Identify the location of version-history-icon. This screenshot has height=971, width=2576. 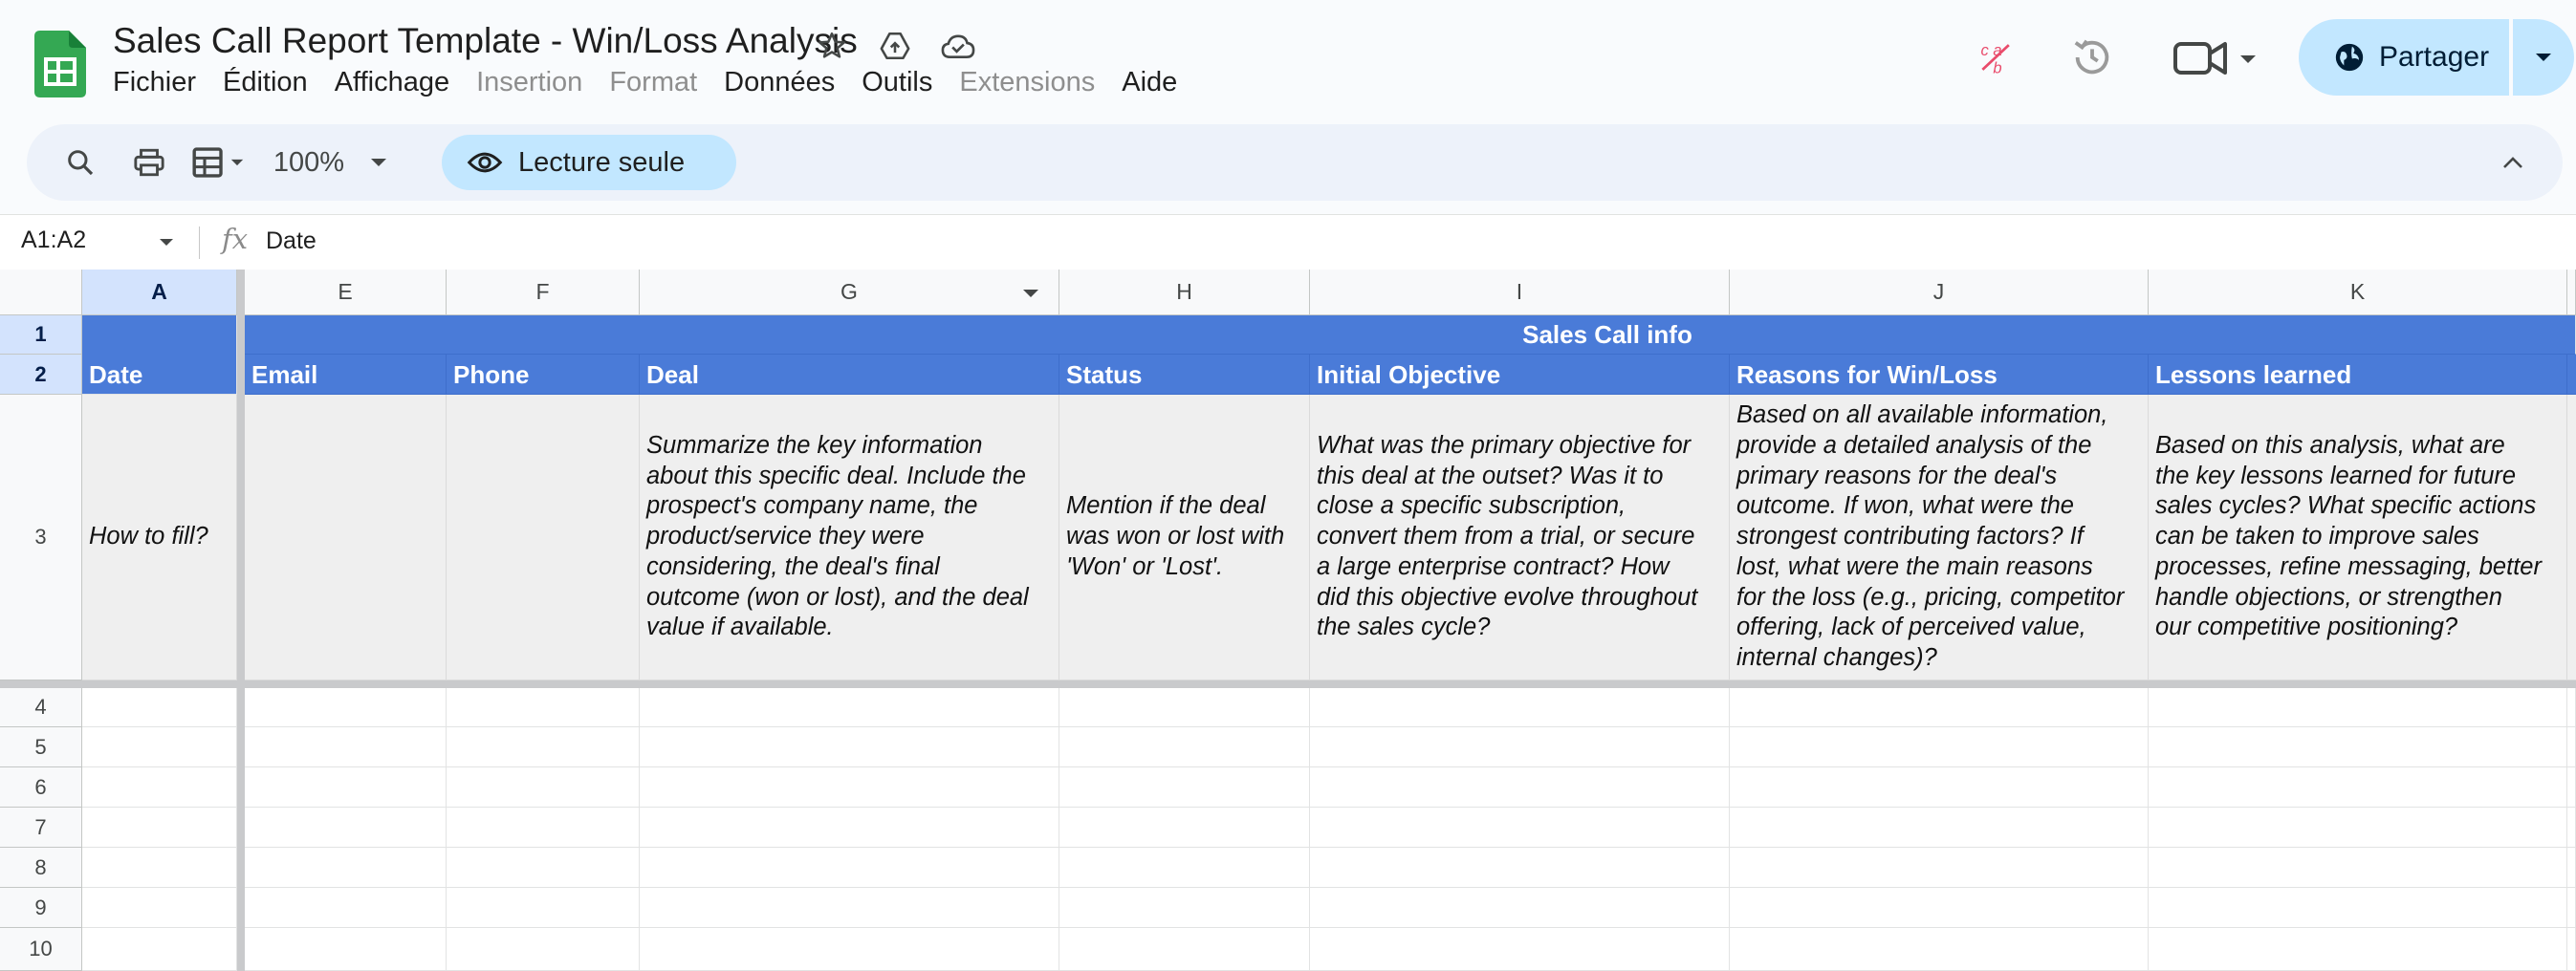
(2092, 57).